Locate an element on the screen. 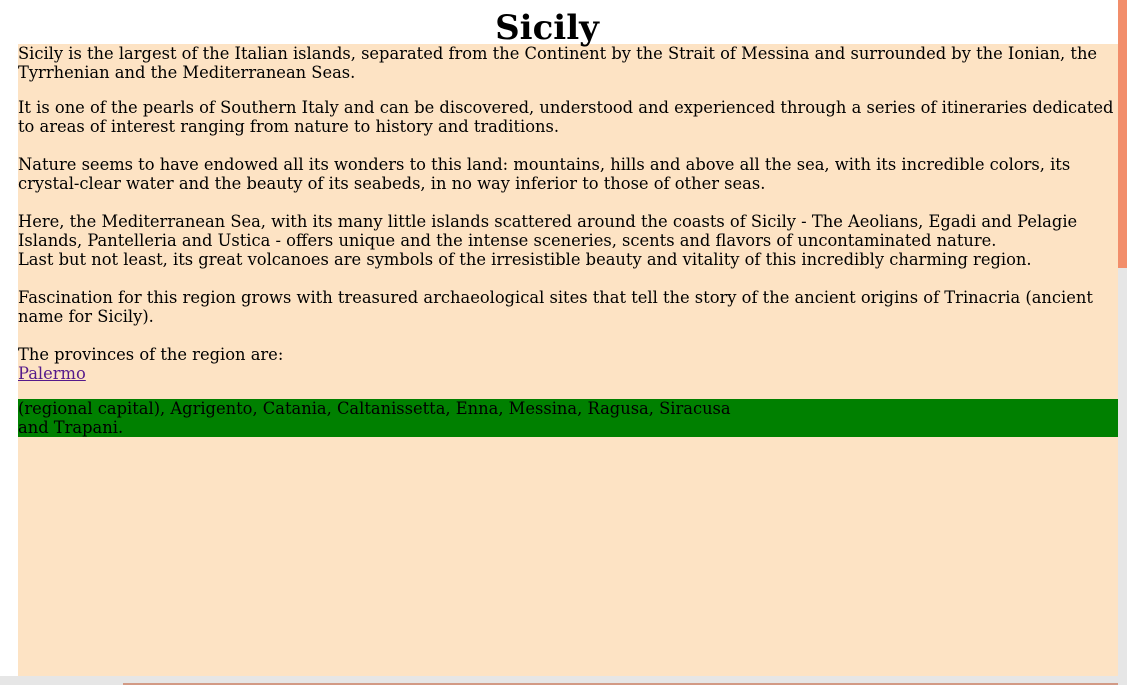 This screenshot has width=1127, height=685. vertical-scrollbar-thumb is located at coordinates (1122, 134).